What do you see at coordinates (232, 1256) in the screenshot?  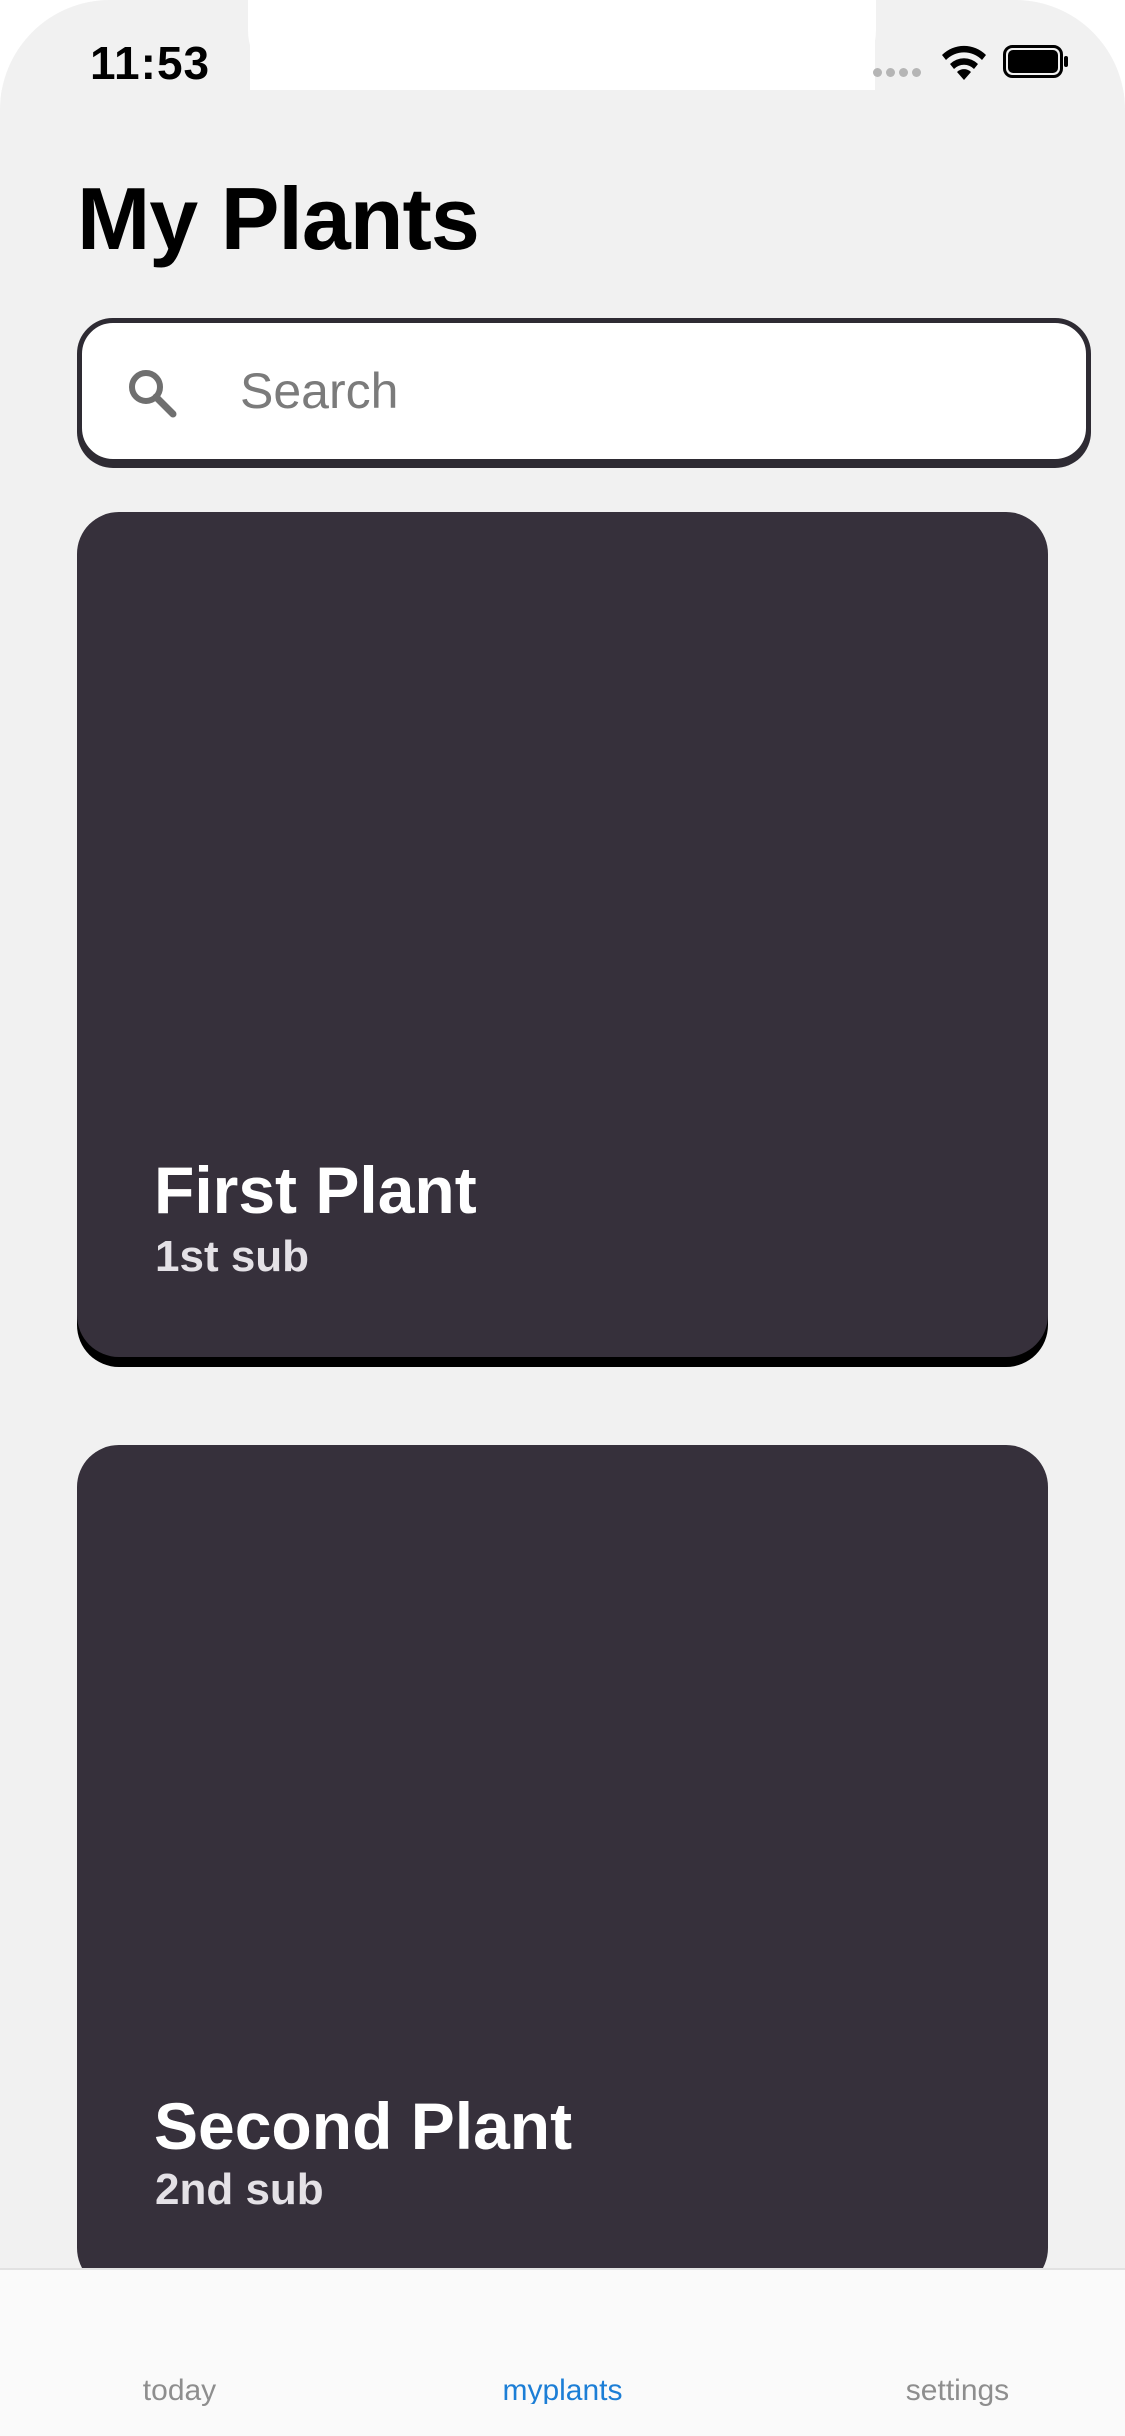 I see `plant-subtitle: 1st sub` at bounding box center [232, 1256].